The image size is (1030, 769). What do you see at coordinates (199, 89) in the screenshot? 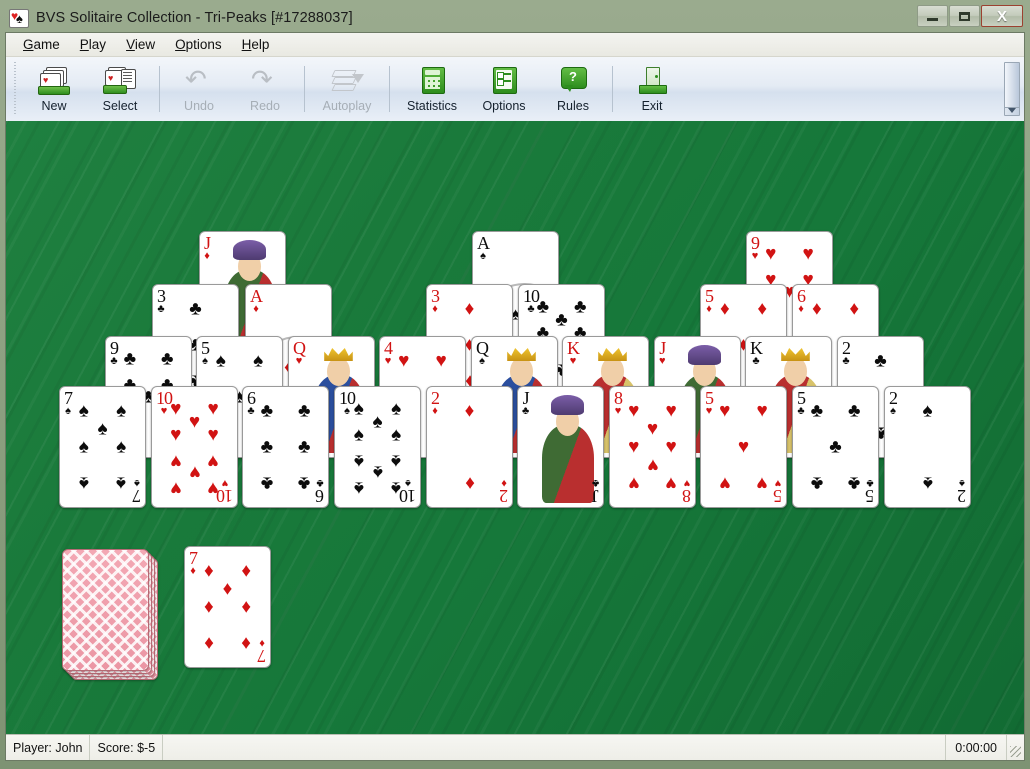
I see `toolbar-undo-button: ↶ Undo` at bounding box center [199, 89].